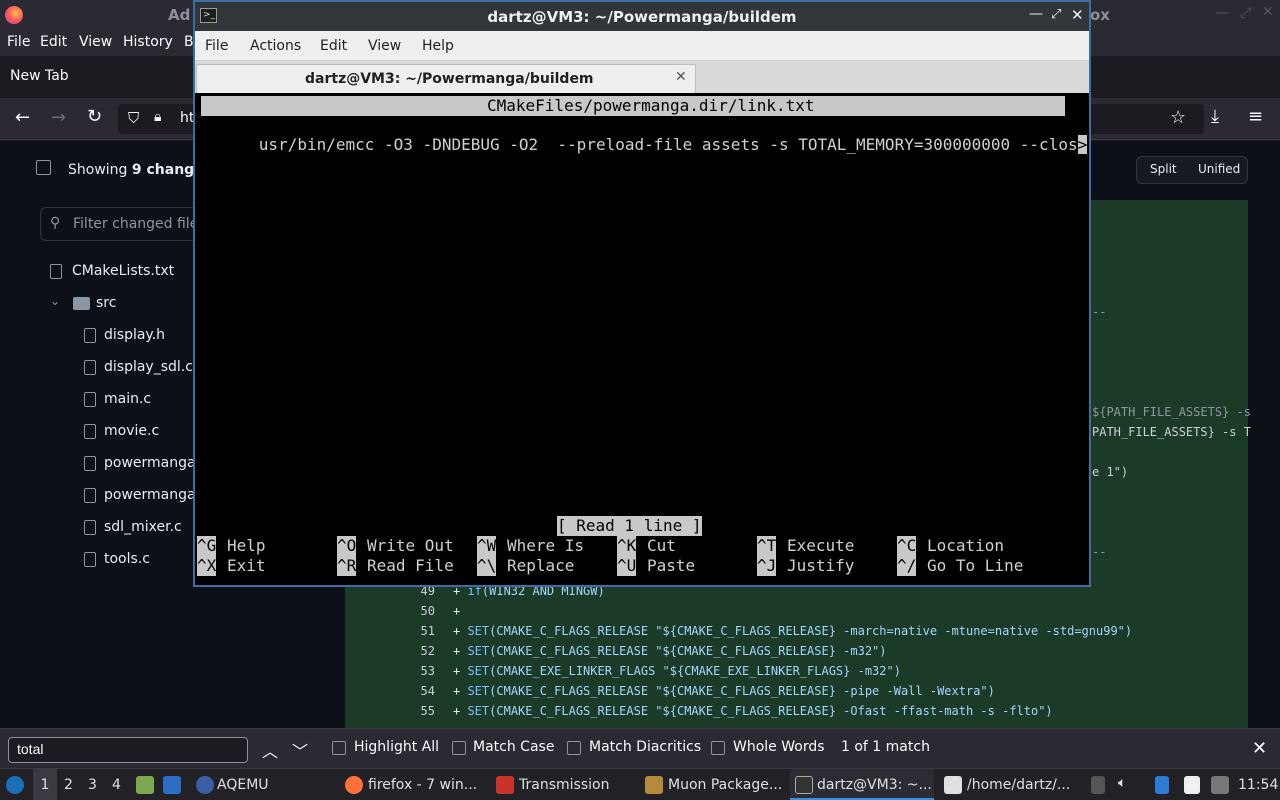 The height and width of the screenshot is (800, 1280). What do you see at coordinates (55, 301) in the screenshot?
I see `chevron-down-icon: ⌄` at bounding box center [55, 301].